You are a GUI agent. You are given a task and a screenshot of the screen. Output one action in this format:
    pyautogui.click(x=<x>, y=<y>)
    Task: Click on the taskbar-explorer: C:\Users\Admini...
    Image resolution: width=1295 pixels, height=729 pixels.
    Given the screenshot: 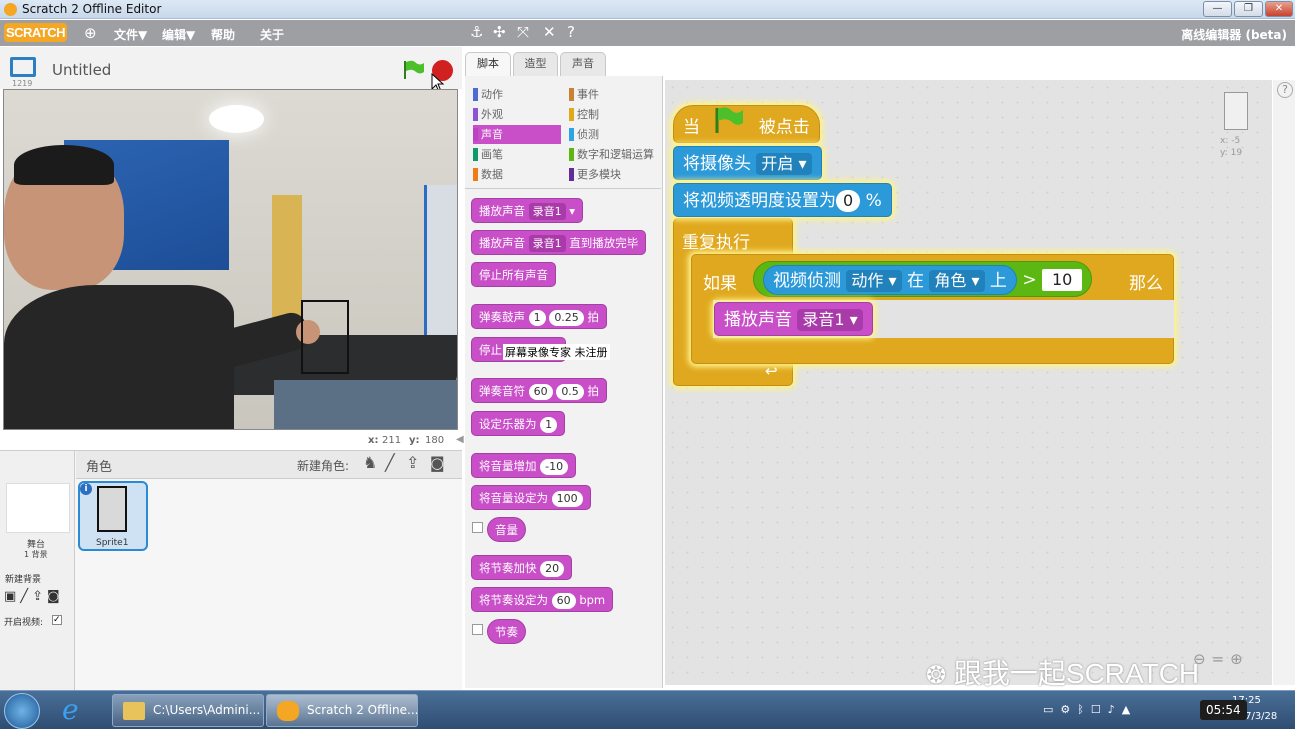 What is the action you would take?
    pyautogui.click(x=188, y=710)
    